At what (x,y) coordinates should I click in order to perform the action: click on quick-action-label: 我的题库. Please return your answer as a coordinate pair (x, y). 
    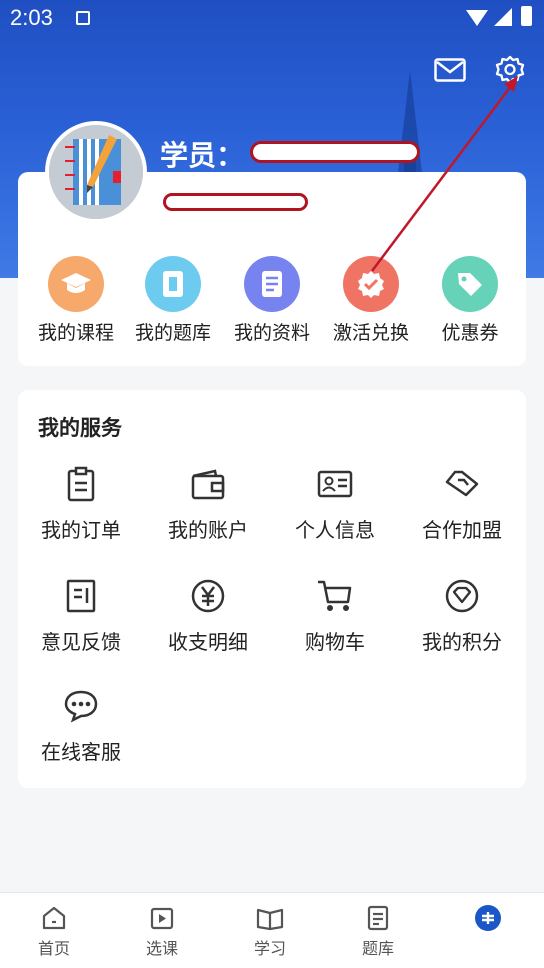
    Looking at the image, I should click on (172, 333).